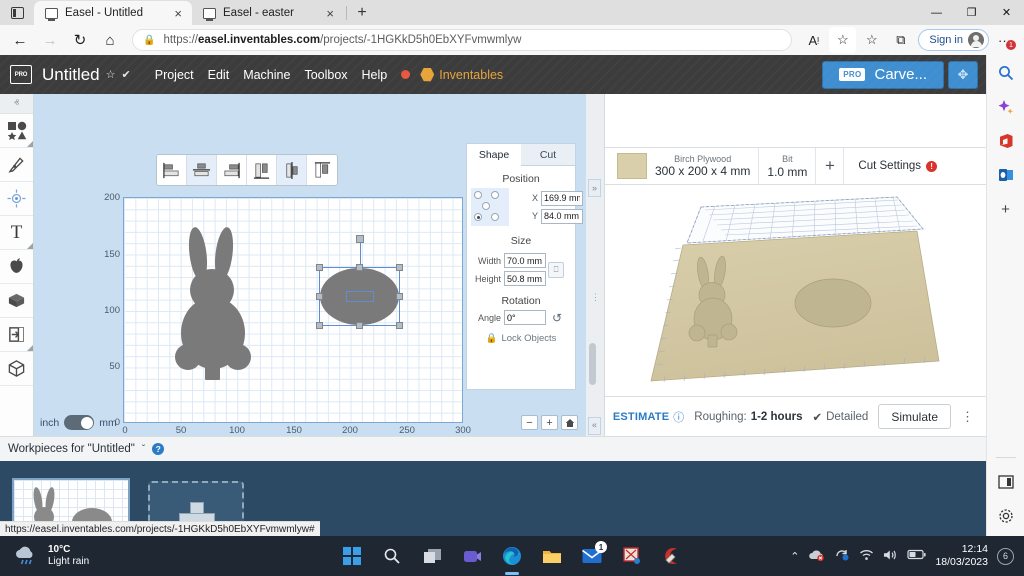  What do you see at coordinates (362, 13) in the screenshot?
I see `new-tab-button: +` at bounding box center [362, 13].